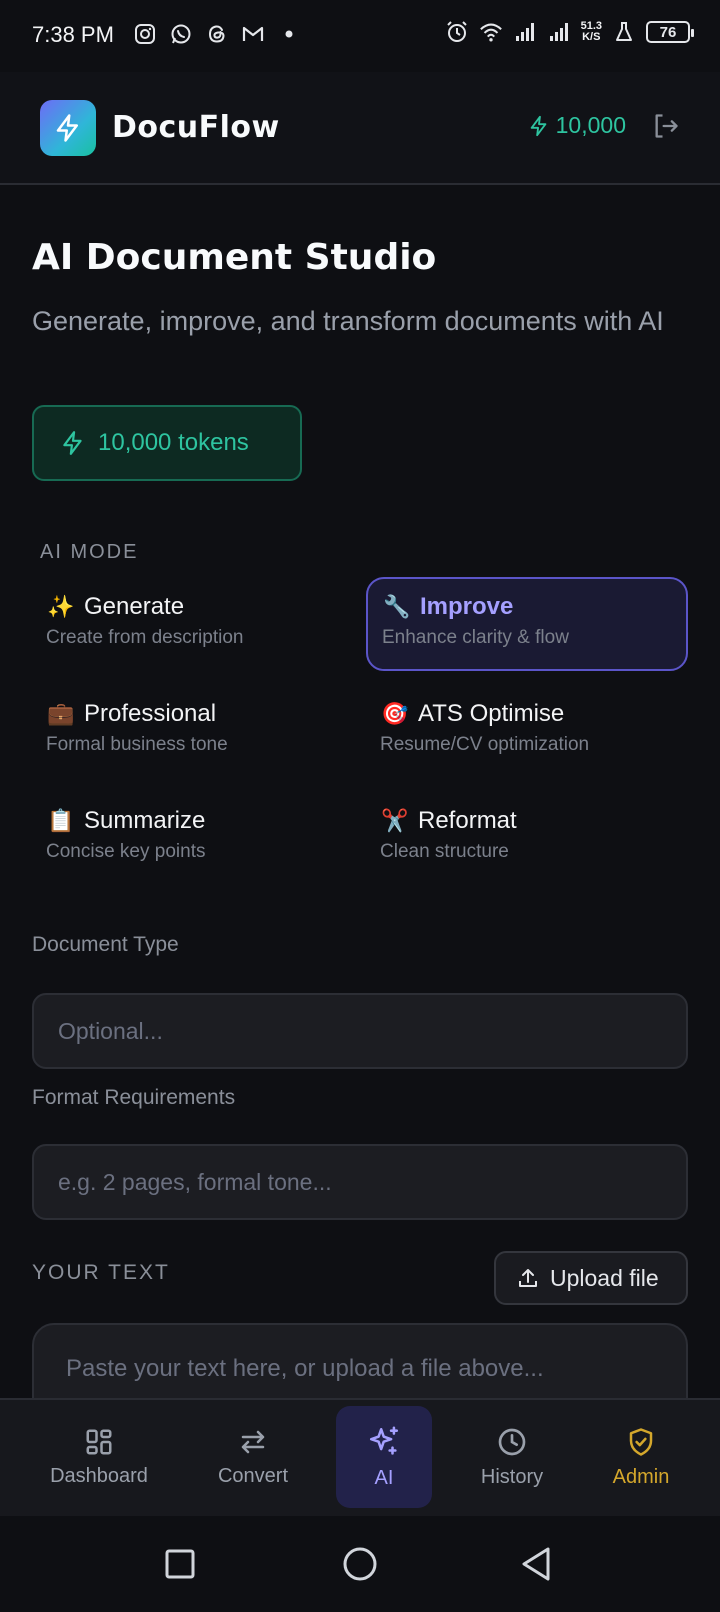 The width and height of the screenshot is (720, 1612). Describe the element at coordinates (181, 34) in the screenshot. I see `whatsapp-icon` at that location.